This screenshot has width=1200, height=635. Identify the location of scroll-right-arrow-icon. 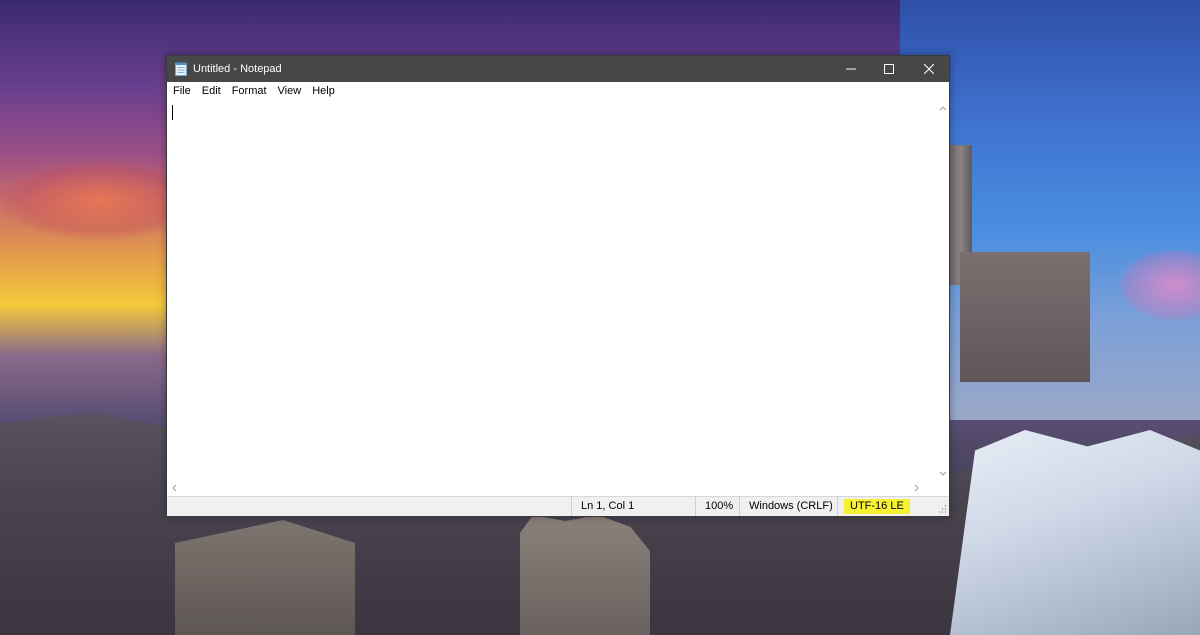
(916, 488).